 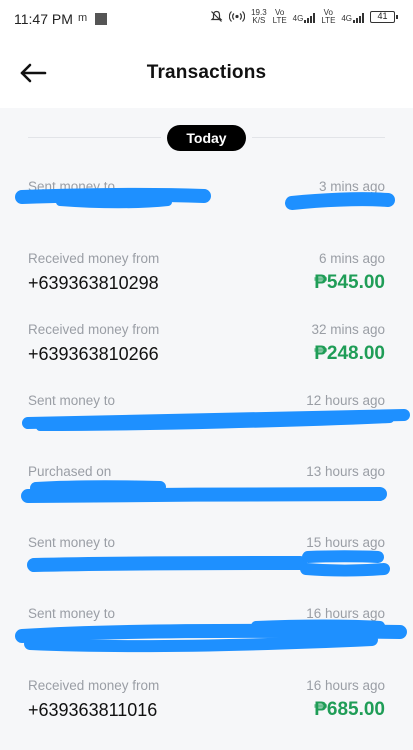 I want to click on signal-icon-2: 4G, so click(x=352, y=17).